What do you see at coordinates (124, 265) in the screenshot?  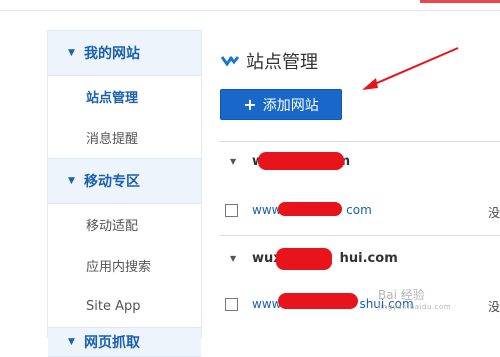 I see `sidebar-item-in-app-search: 应用内搜索` at bounding box center [124, 265].